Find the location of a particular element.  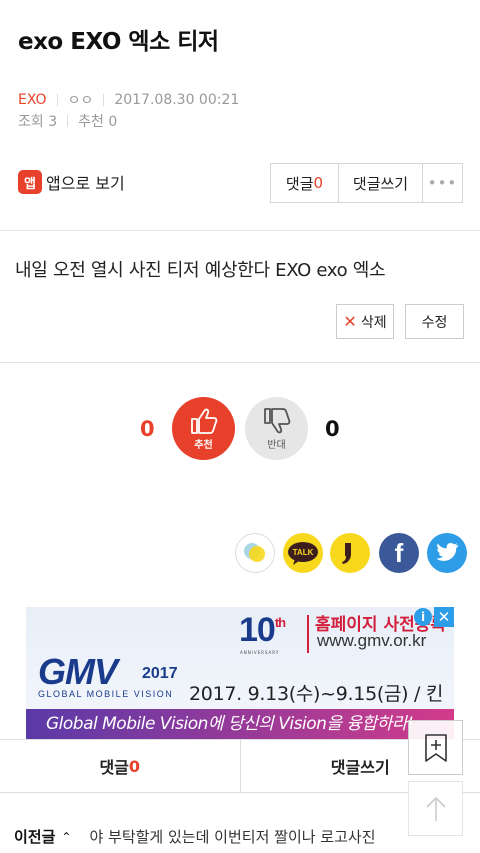

arrow-up-icon is located at coordinates (435, 808).